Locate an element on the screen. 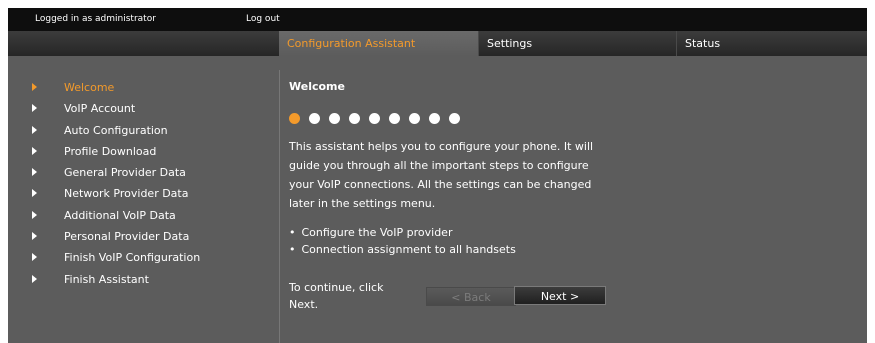 The height and width of the screenshot is (343, 875). top-bar: Logged in as administrator Log out is located at coordinates (437, 19).